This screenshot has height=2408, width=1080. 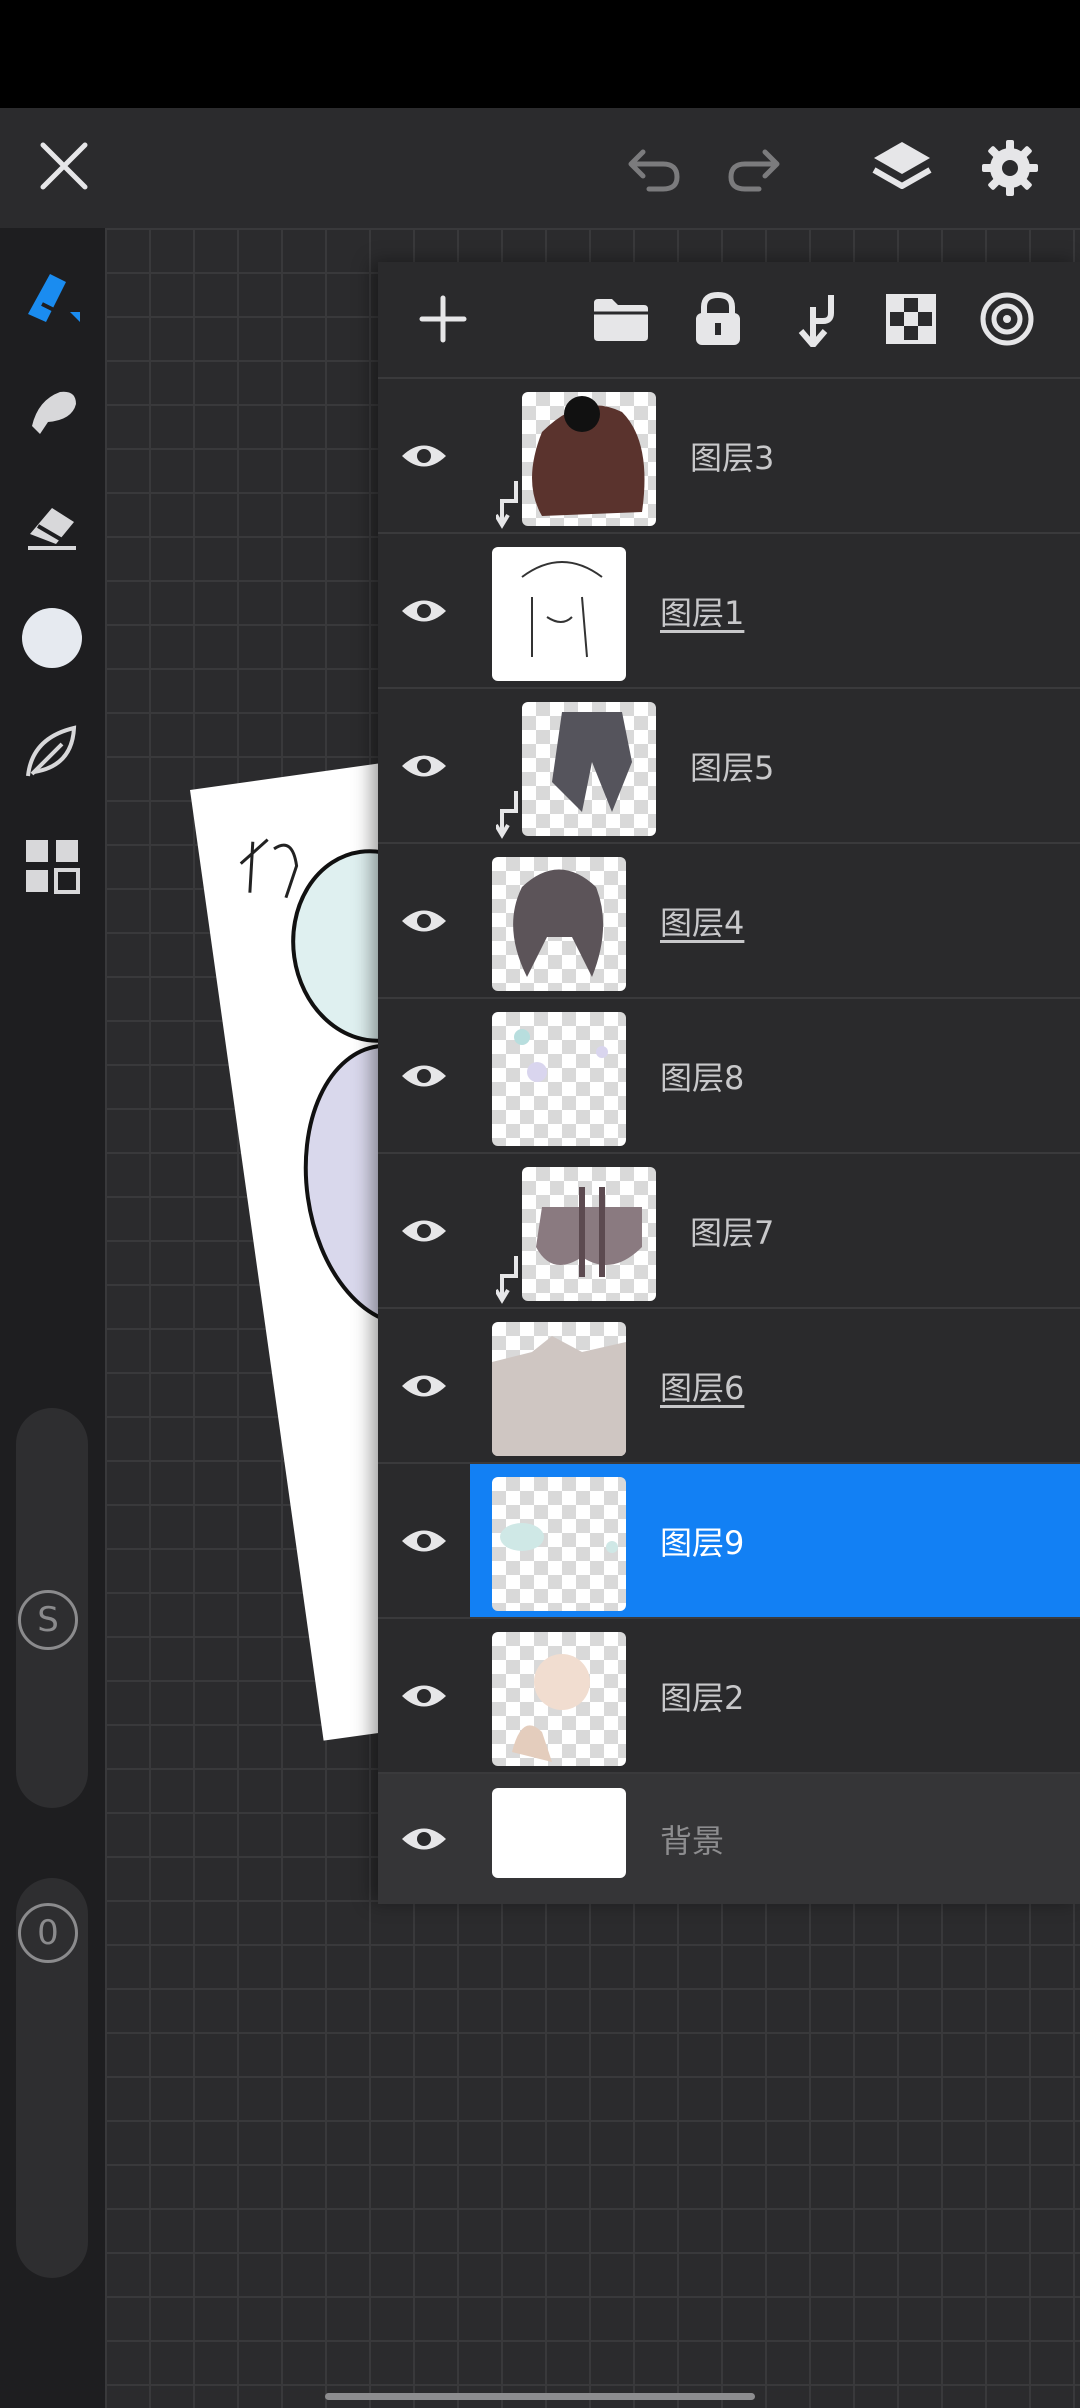 I want to click on layer-name: 图层3, so click(x=732, y=458).